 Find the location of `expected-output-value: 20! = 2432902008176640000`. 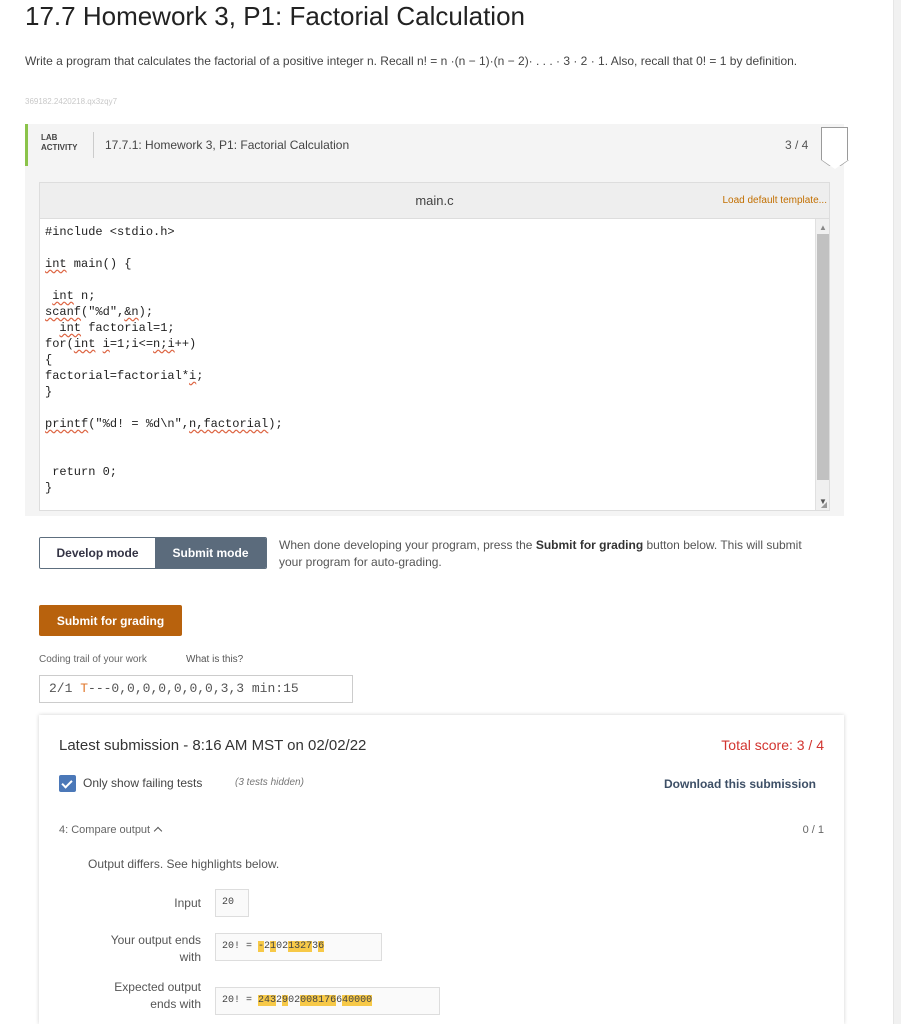

expected-output-value: 20! = 2432902008176640000 is located at coordinates (327, 1001).